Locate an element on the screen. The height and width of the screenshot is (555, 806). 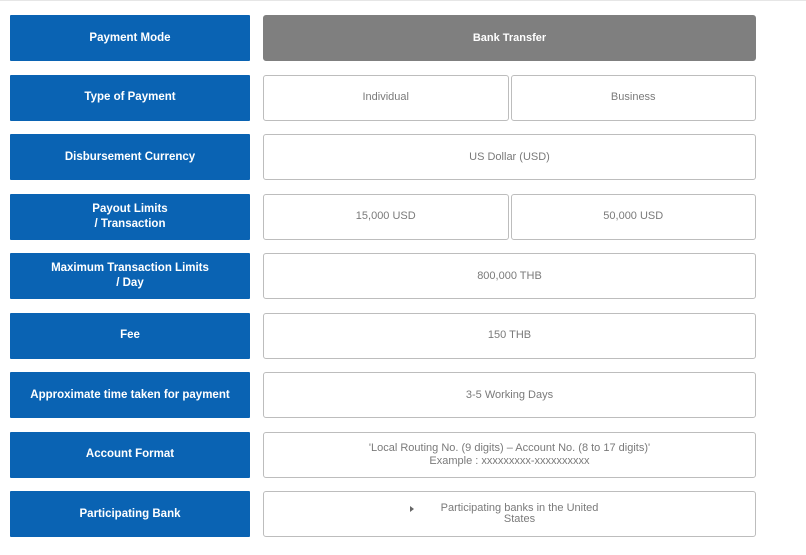
label-text: Fee is located at coordinates (130, 335).